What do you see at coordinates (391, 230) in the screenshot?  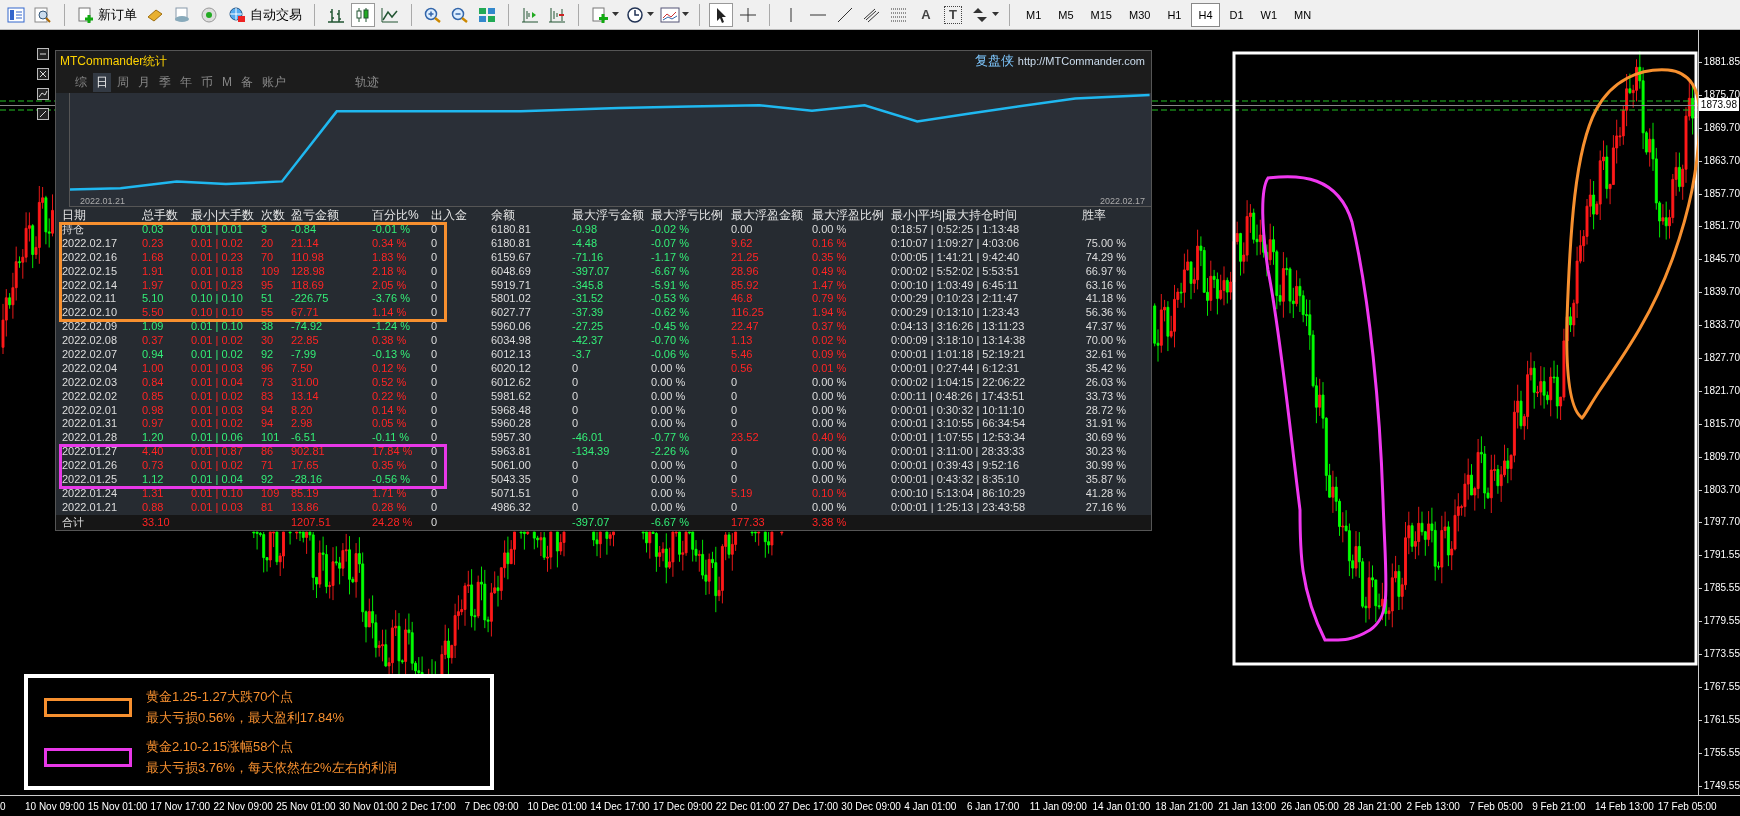 I see `table-cell-text: -0.01 %` at bounding box center [391, 230].